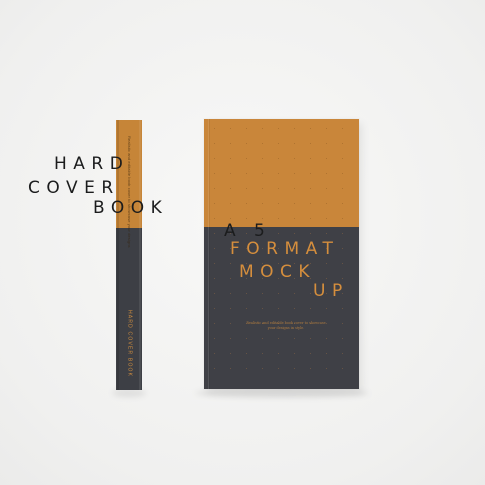 Image resolution: width=485 pixels, height=485 pixels. I want to click on spine-title: HARD COVER BOOK, so click(129, 344).